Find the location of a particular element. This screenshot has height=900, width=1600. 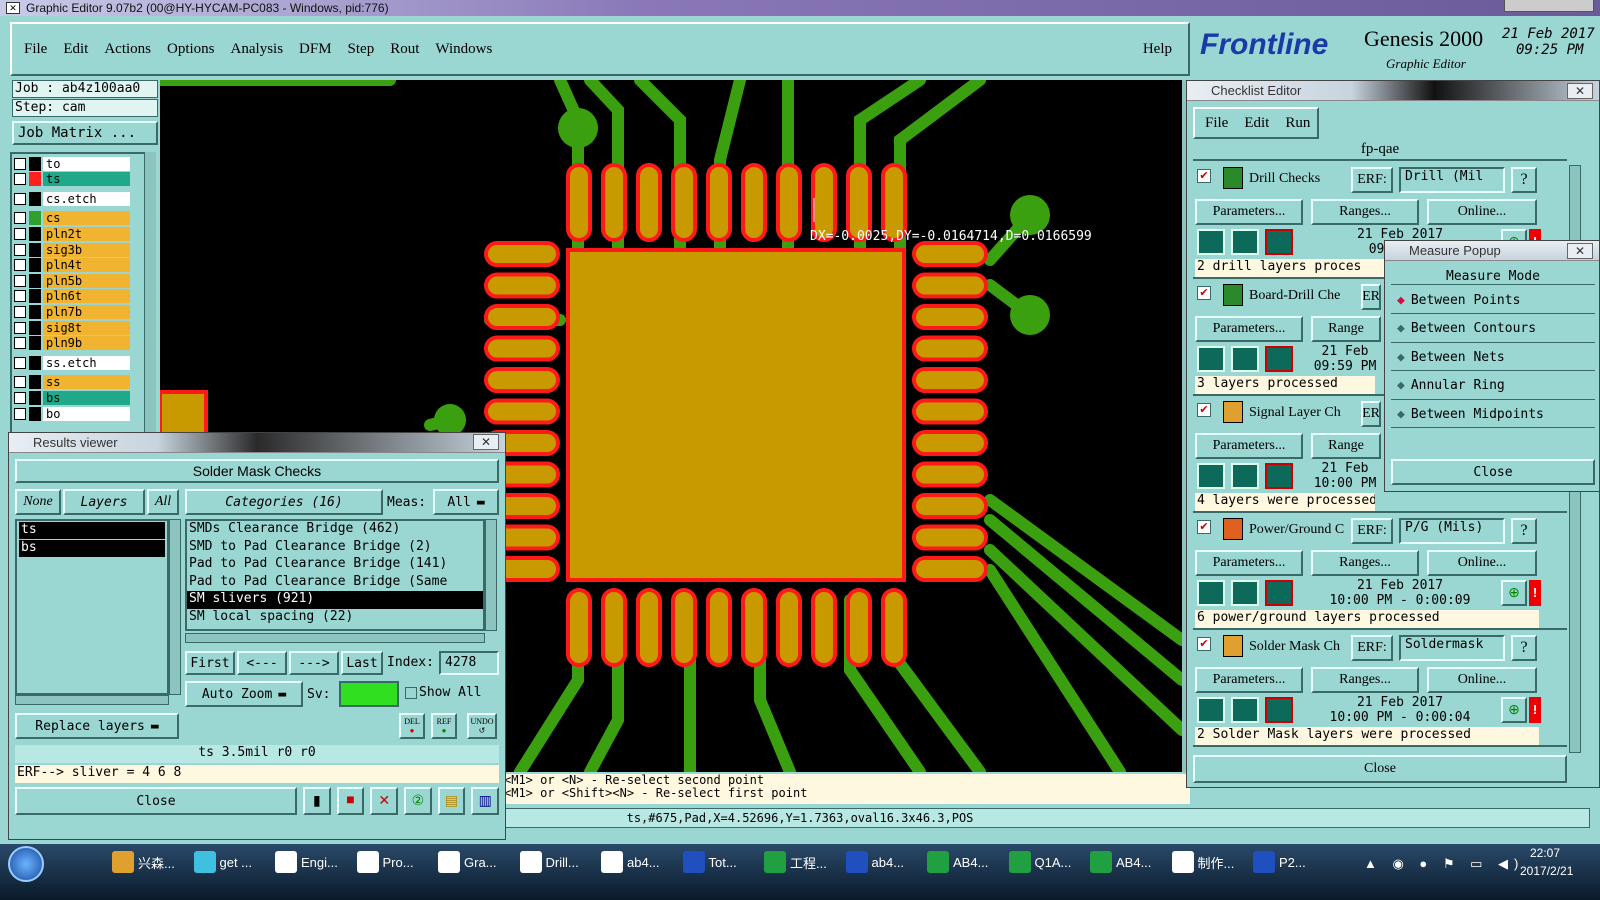

menu-help: Help is located at coordinates (1157, 49).